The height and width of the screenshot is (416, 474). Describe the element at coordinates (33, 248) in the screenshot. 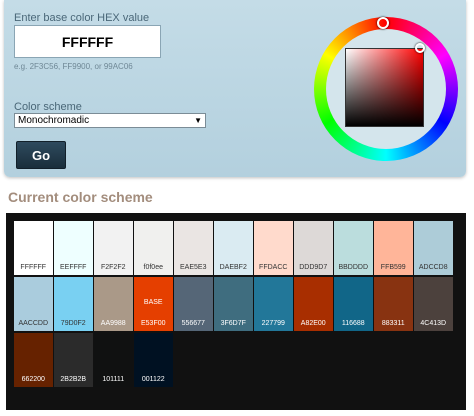

I see `color-swatch: FFFFFF` at that location.